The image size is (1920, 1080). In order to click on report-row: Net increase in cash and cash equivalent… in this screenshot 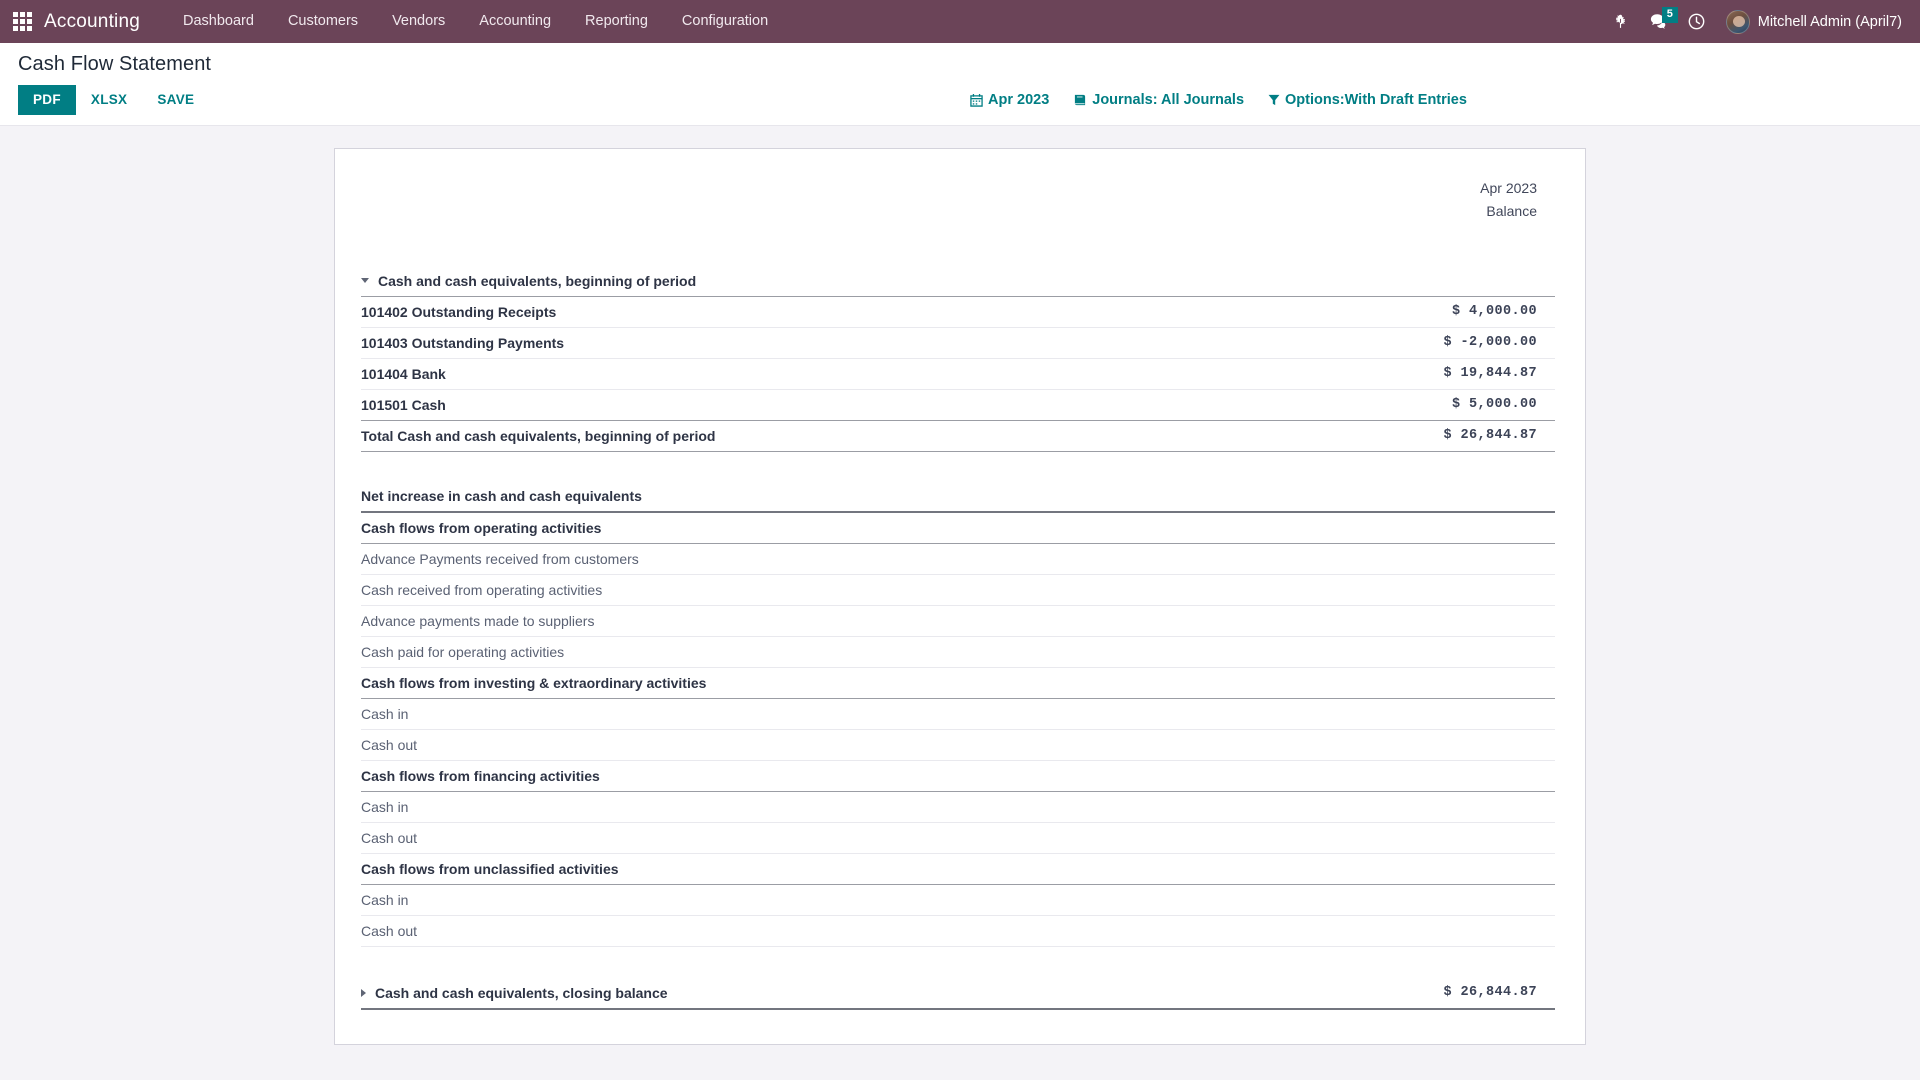, I will do `click(958, 497)`.